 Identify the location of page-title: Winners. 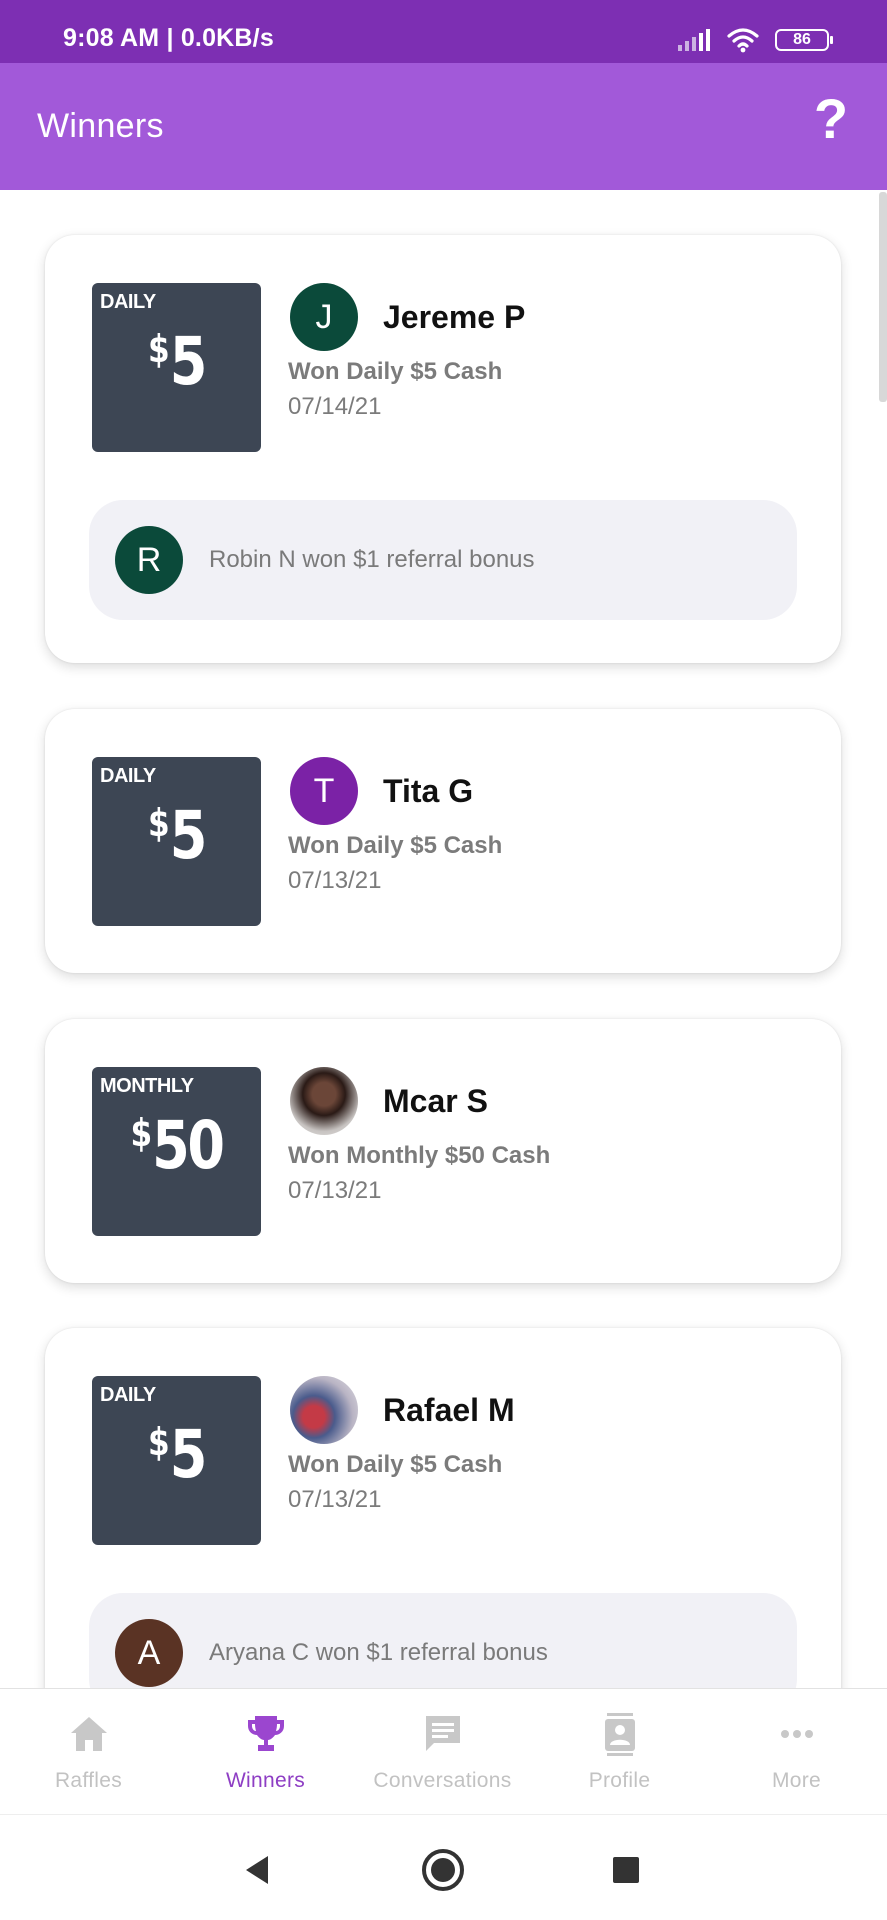
(100, 126).